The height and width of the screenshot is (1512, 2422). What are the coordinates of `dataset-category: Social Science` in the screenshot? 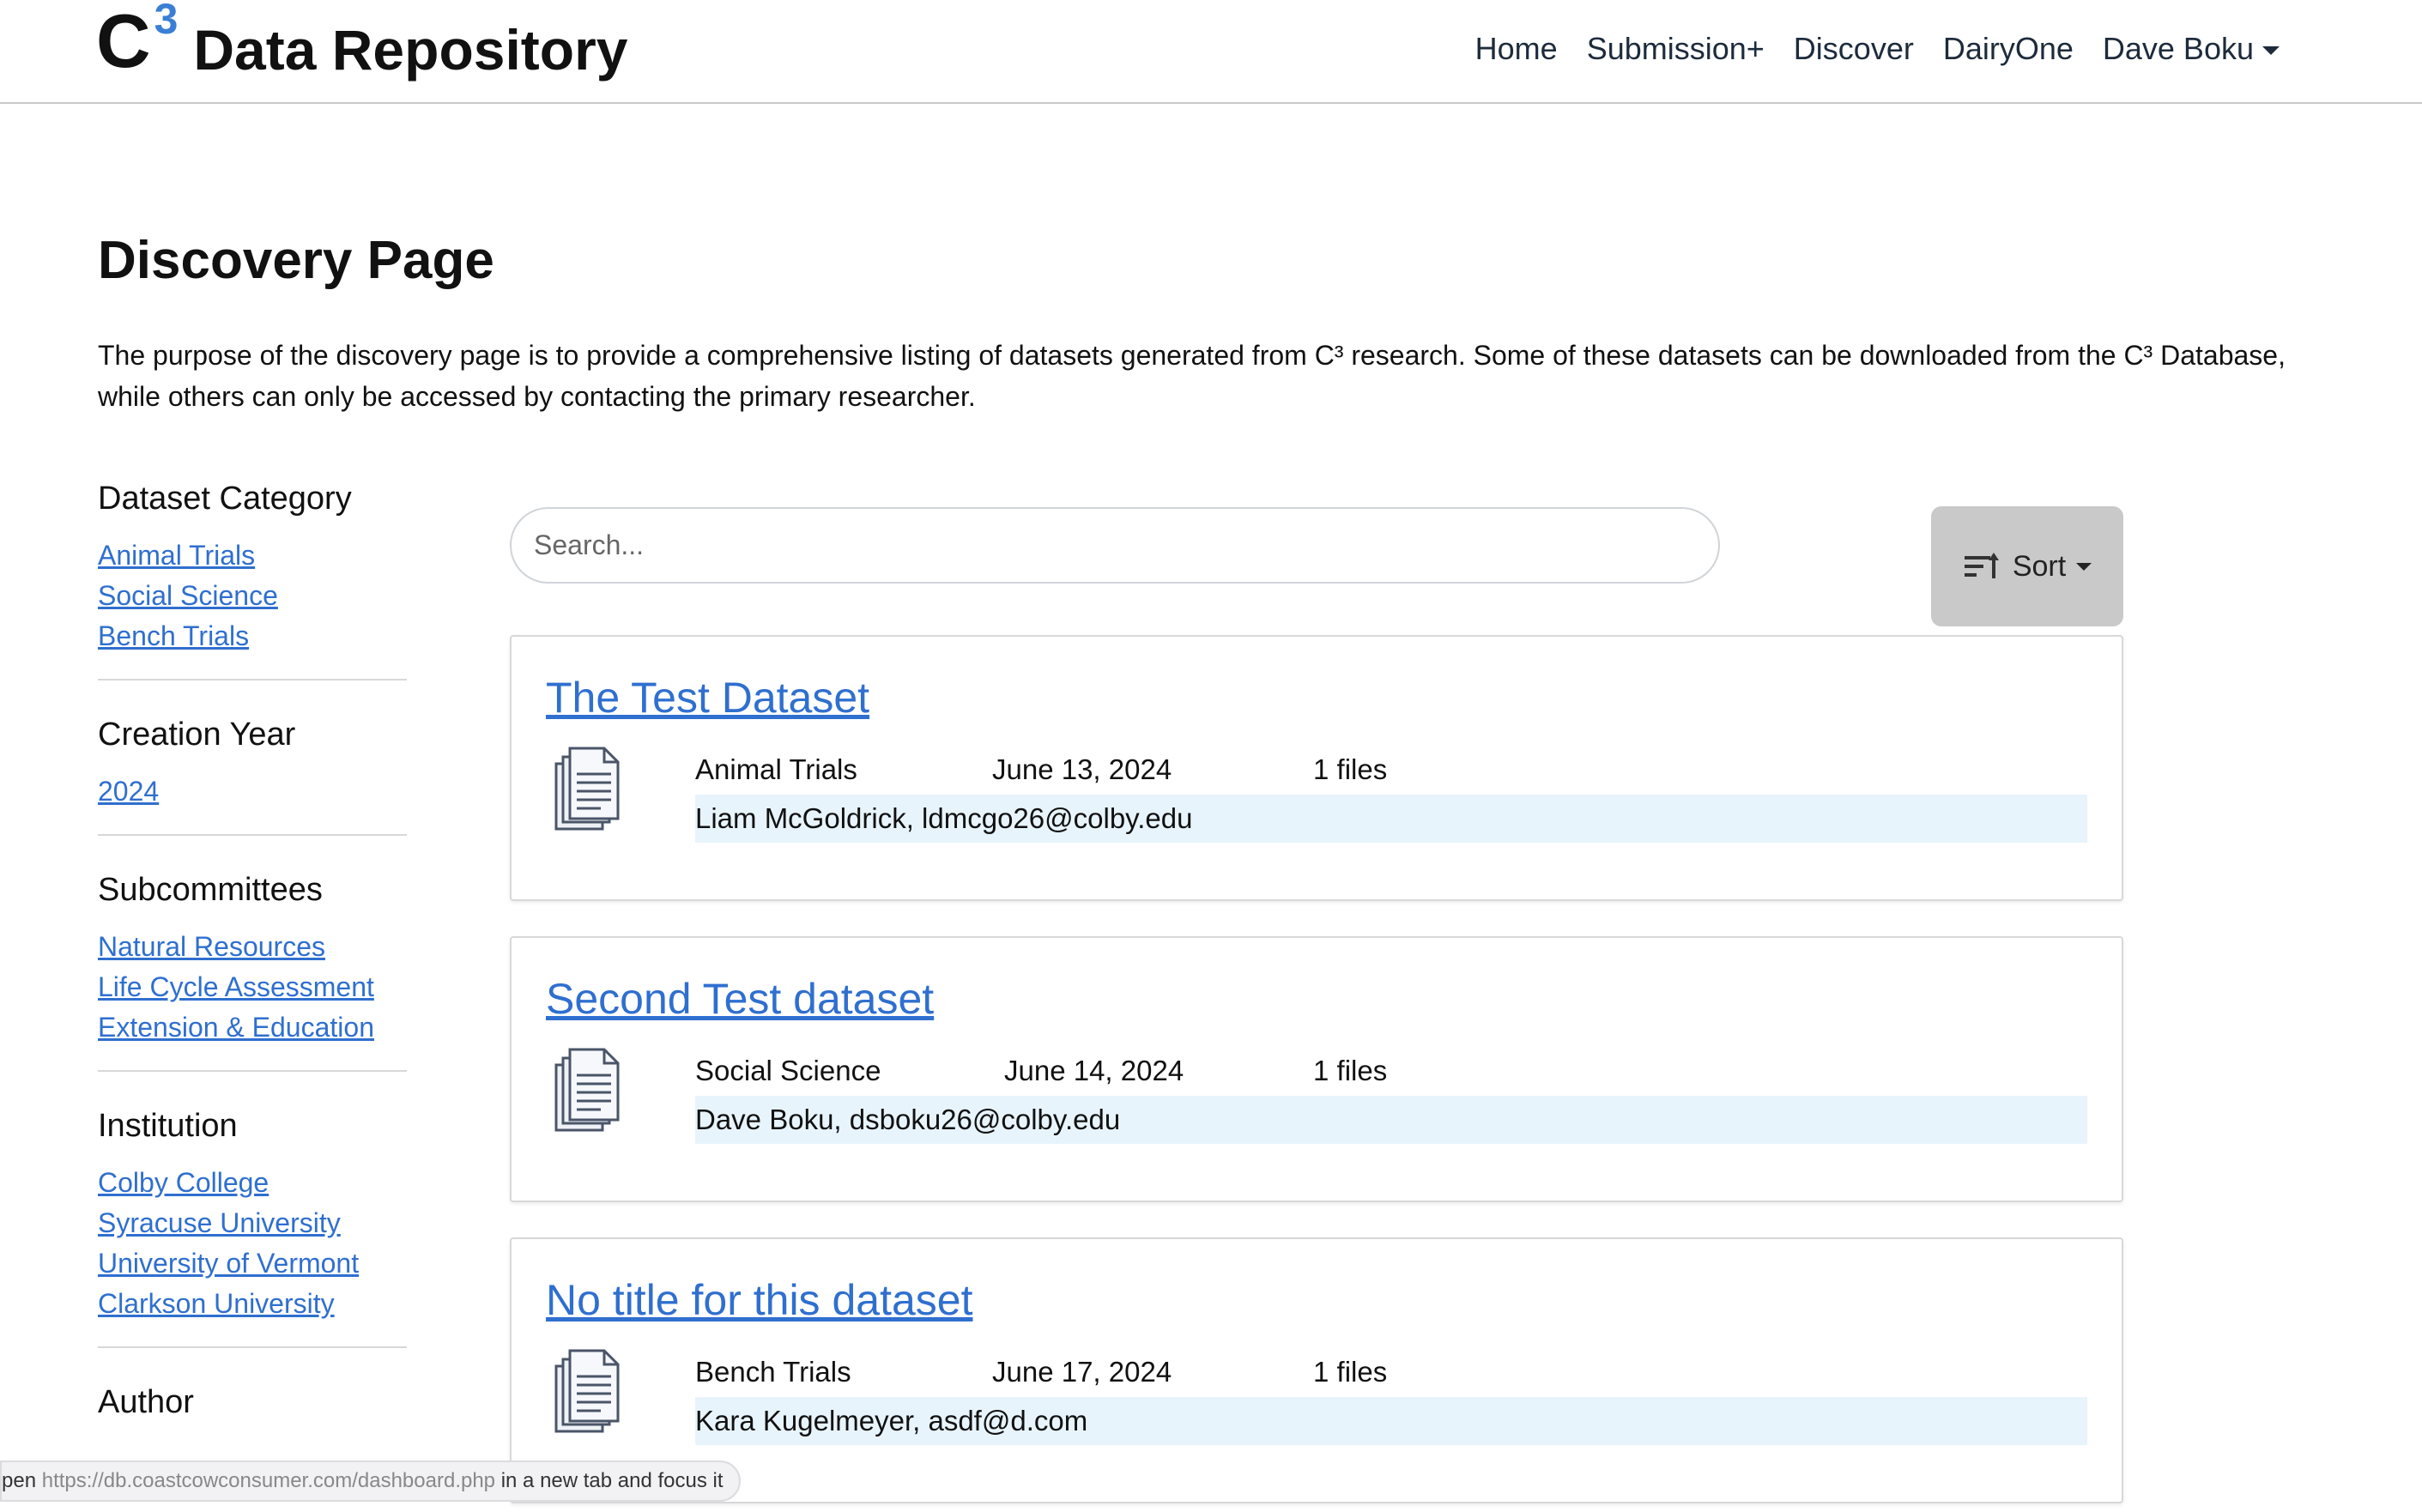 It's located at (788, 1070).